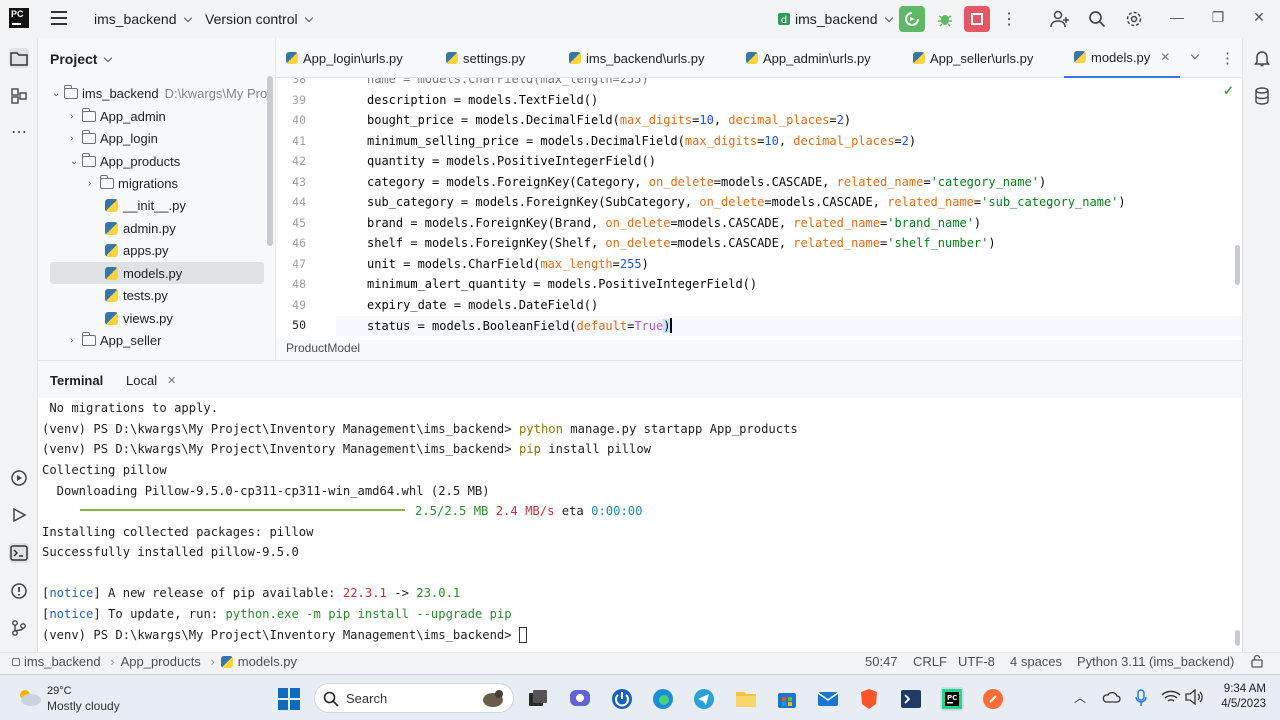  What do you see at coordinates (1171, 698) in the screenshot?
I see `wifi-button` at bounding box center [1171, 698].